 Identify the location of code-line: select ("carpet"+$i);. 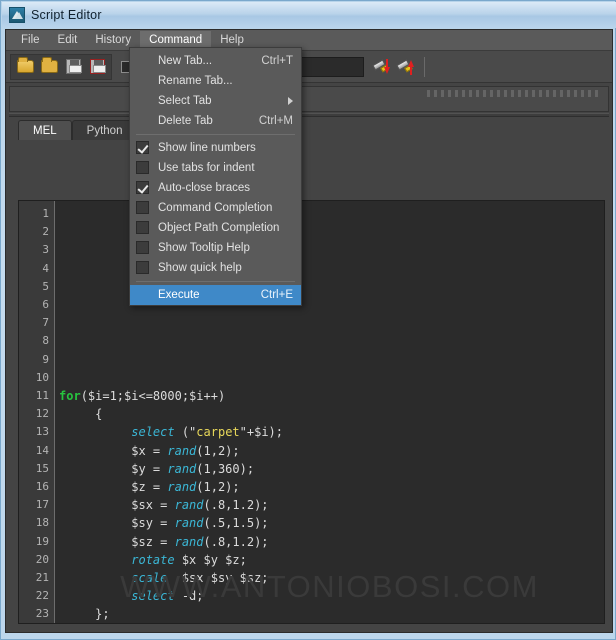
(329, 432).